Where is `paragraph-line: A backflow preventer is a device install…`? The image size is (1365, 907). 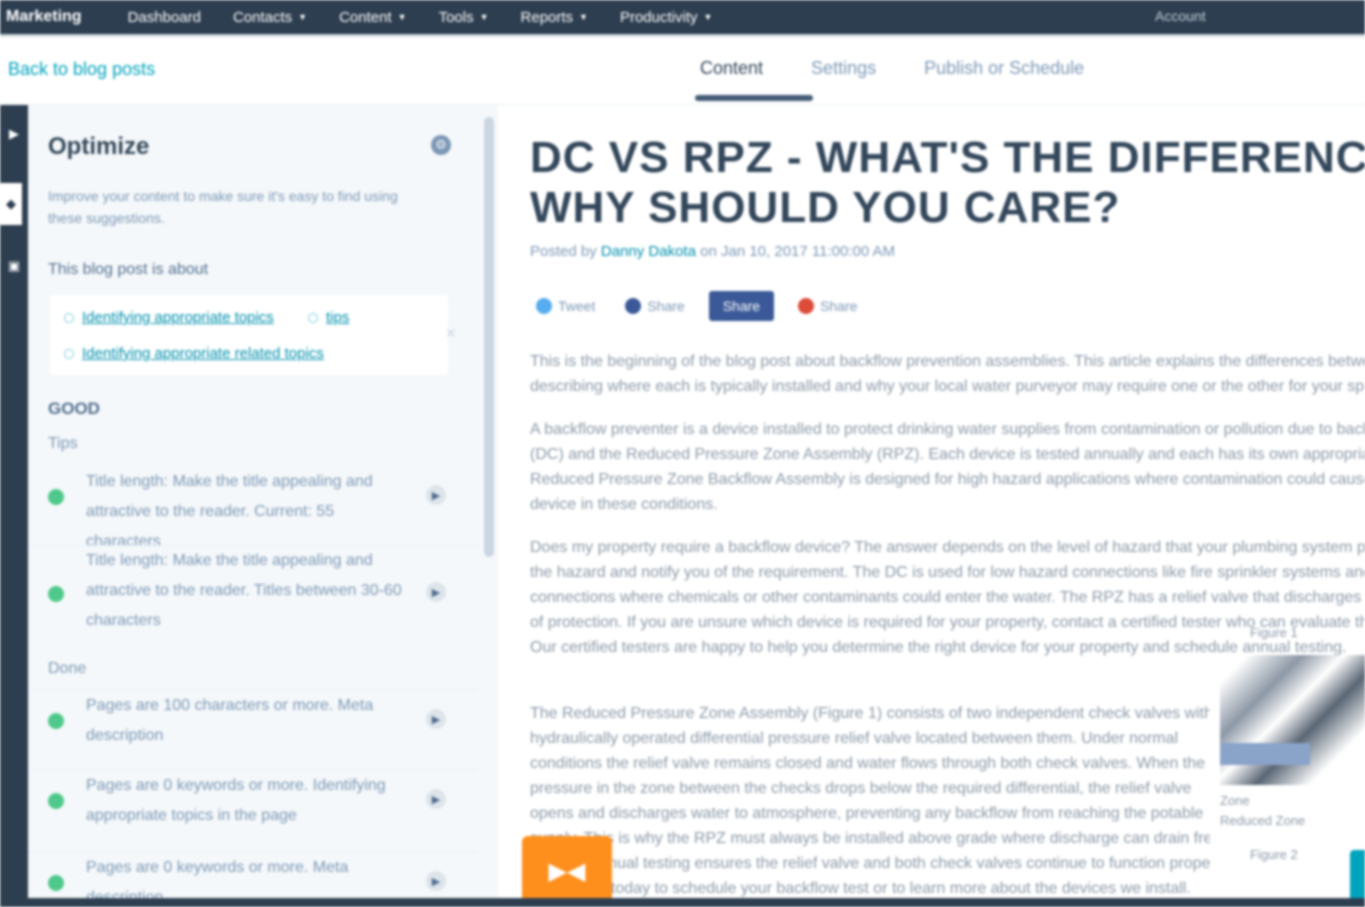
paragraph-line: A backflow preventer is a device install… is located at coordinates (947, 429).